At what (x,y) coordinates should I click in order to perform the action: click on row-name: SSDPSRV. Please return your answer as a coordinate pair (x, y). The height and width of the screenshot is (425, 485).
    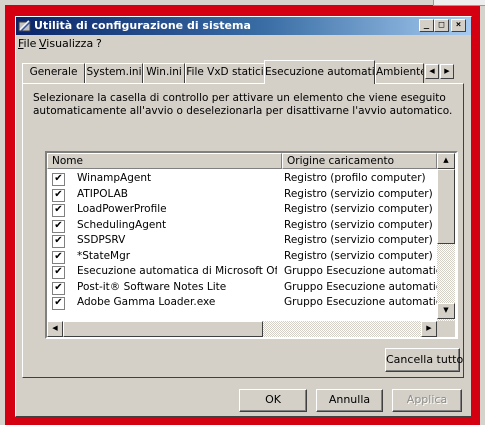
    Looking at the image, I should click on (101, 240).